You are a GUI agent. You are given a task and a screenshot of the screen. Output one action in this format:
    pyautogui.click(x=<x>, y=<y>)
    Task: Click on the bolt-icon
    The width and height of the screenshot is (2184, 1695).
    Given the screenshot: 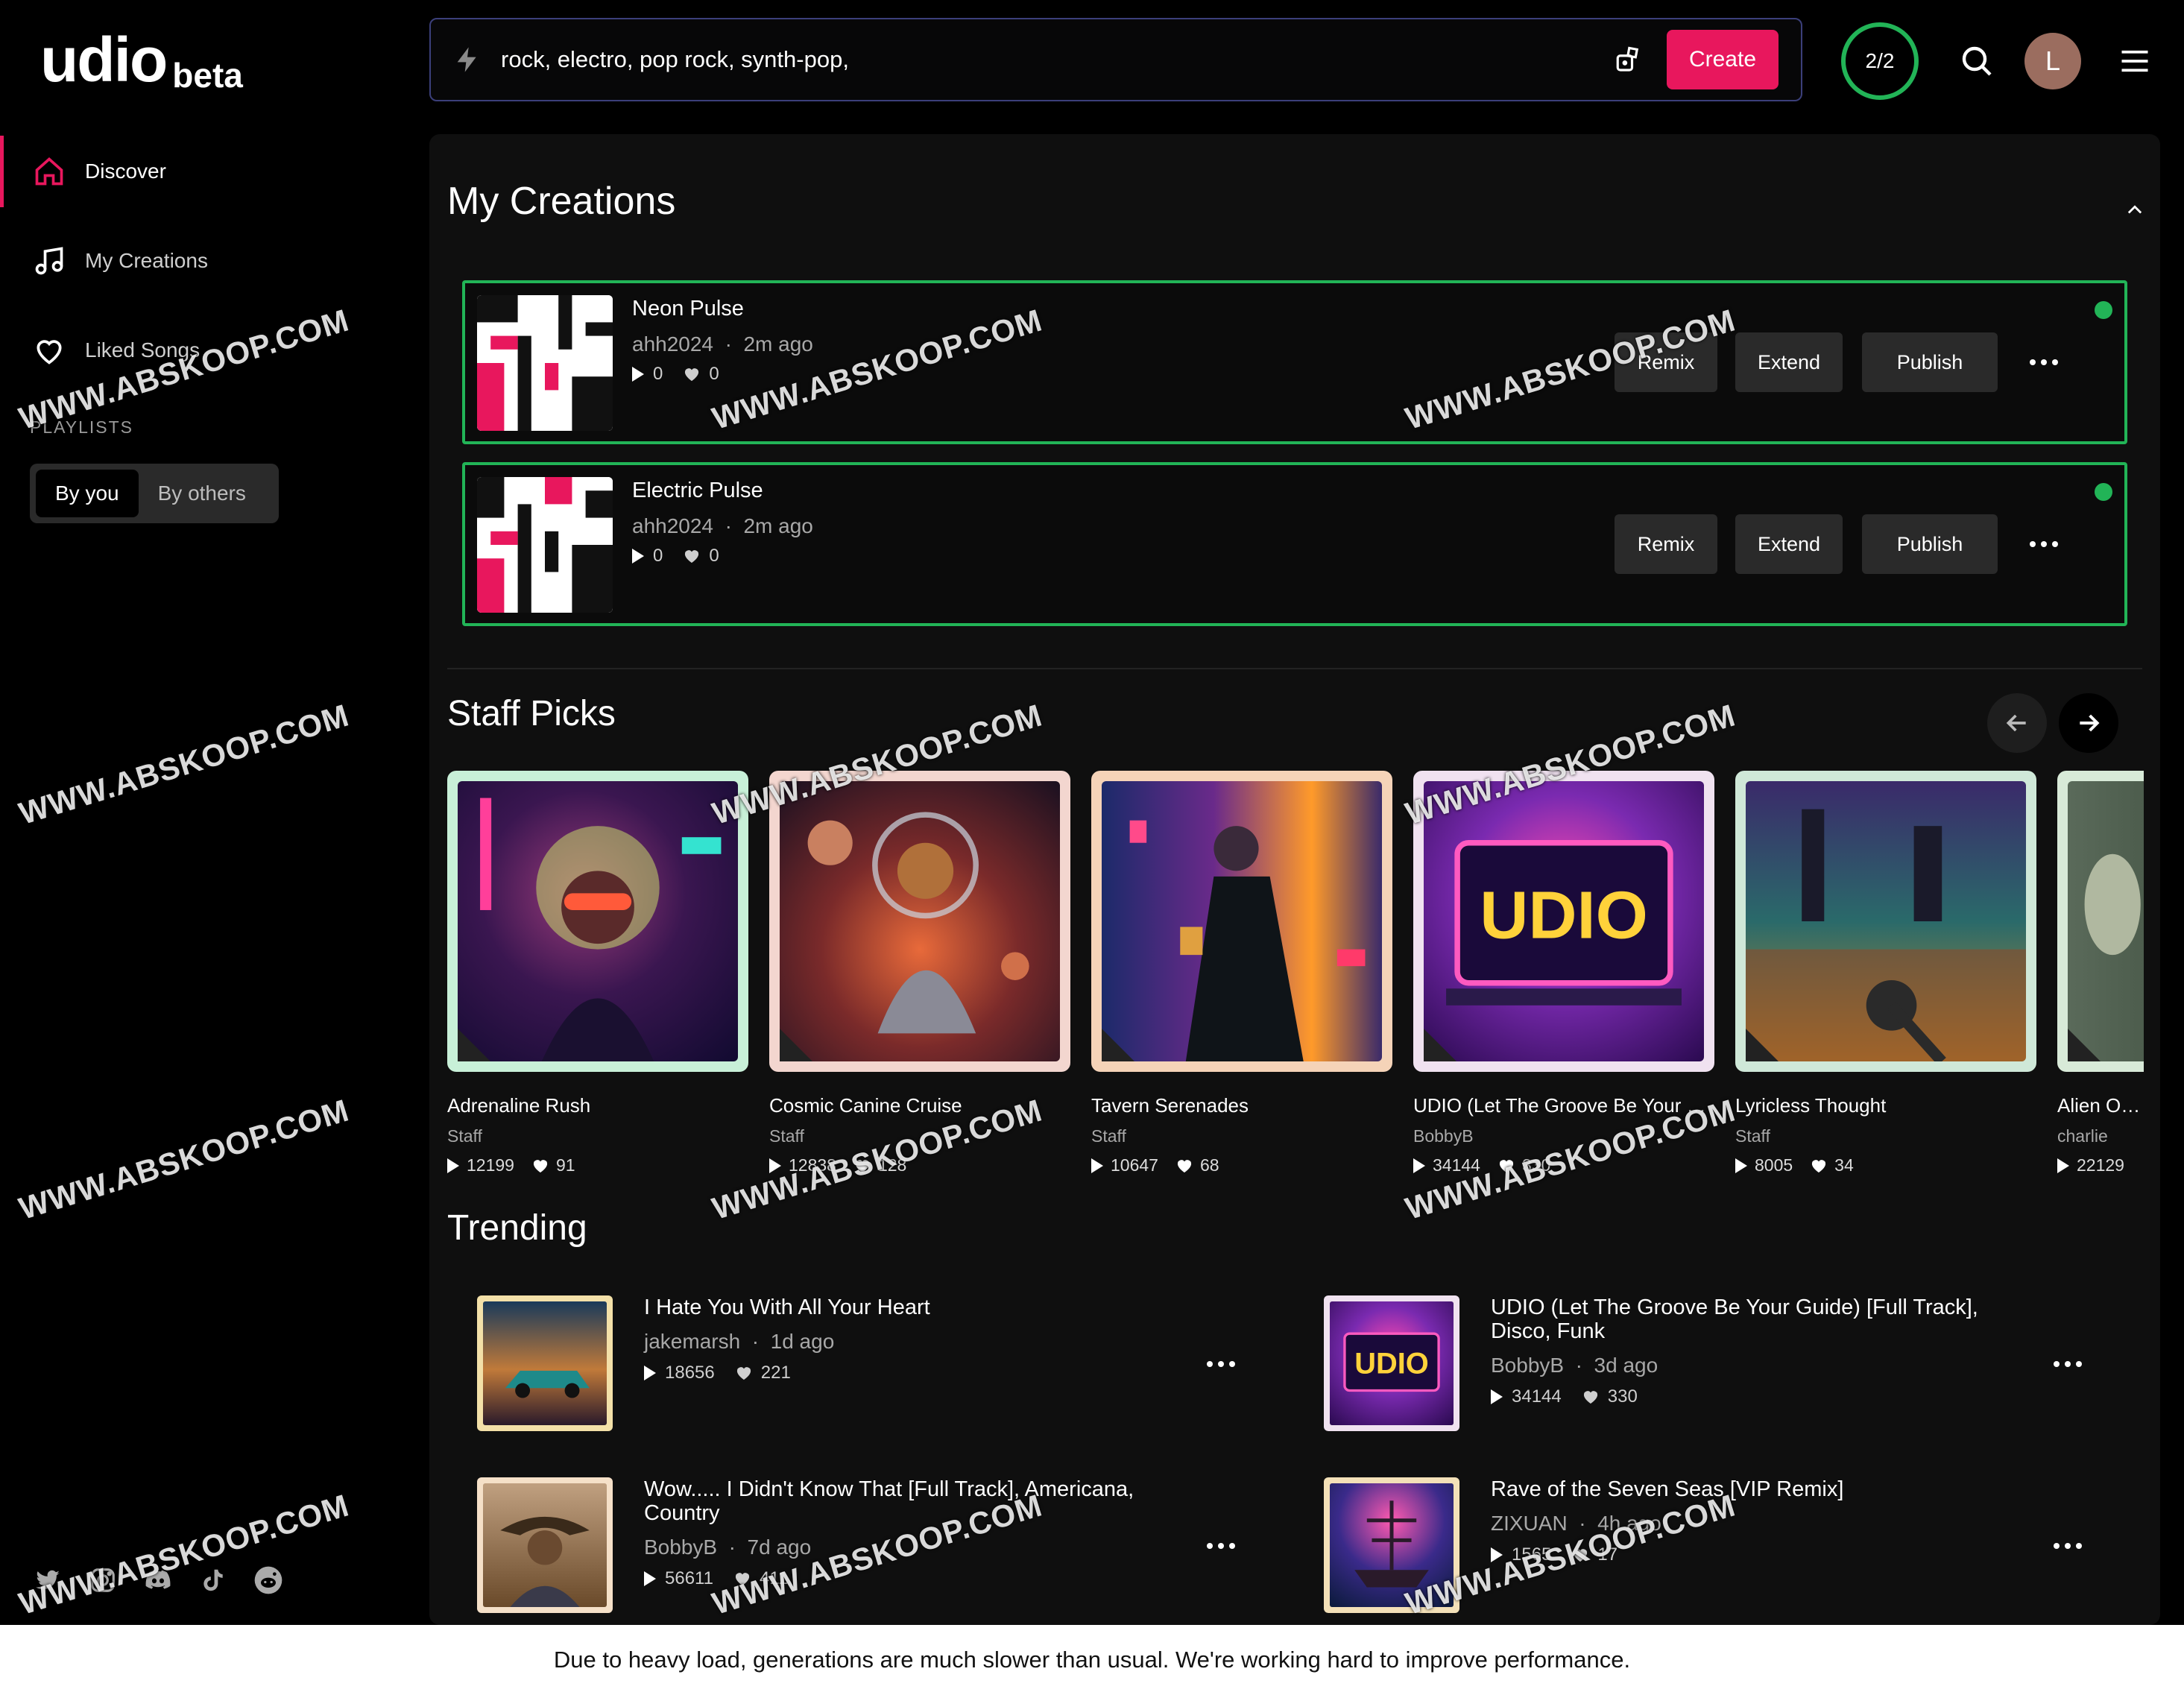 What is the action you would take?
    pyautogui.click(x=467, y=59)
    